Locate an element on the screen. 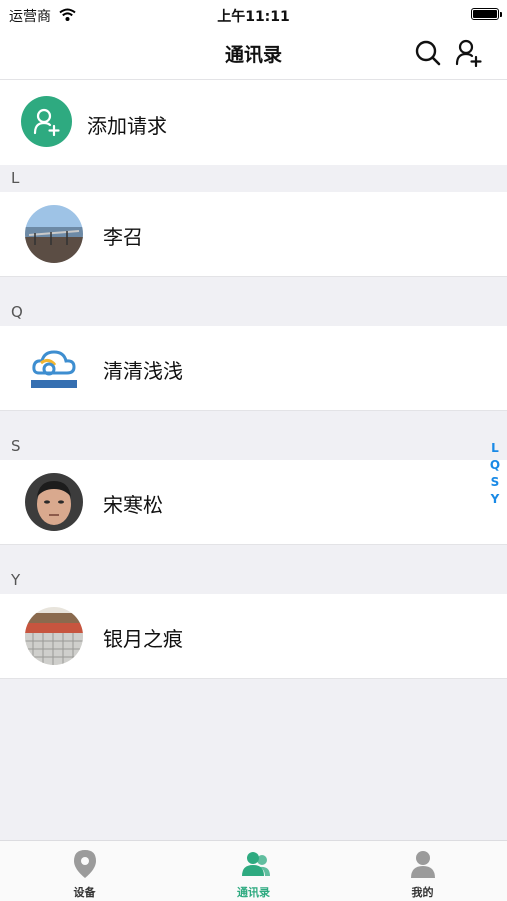 This screenshot has height=901, width=507. contacts-icon is located at coordinates (256, 866).